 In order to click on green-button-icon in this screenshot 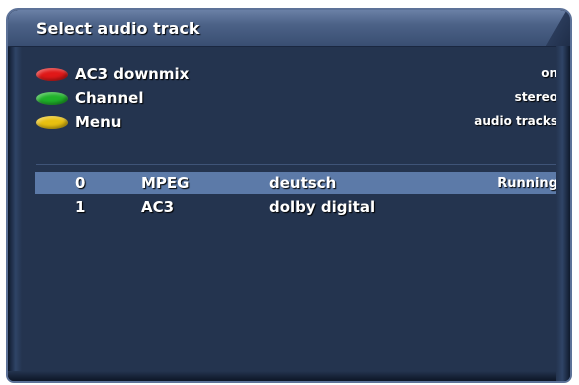, I will do `click(52, 98)`.